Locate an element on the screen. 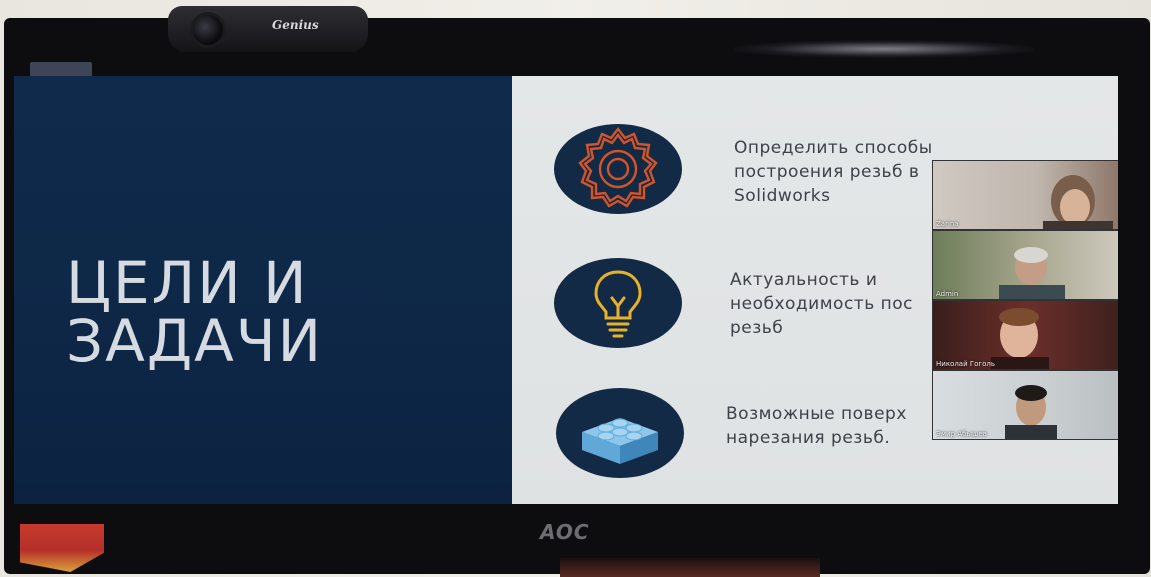 Image resolution: width=1151 pixels, height=577 pixels. participant-tile-4: Эмир Абышев is located at coordinates (1025, 405).